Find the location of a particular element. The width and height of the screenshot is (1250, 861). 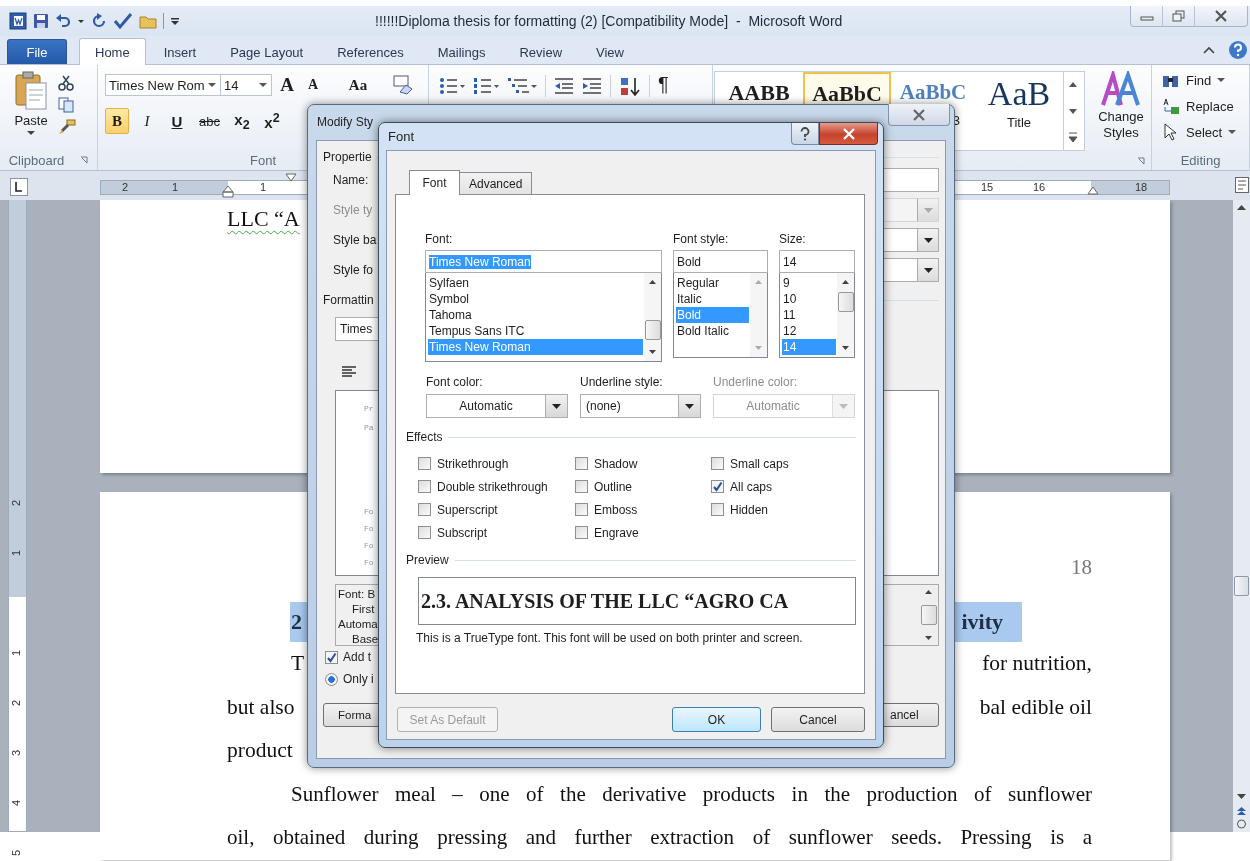

dialog-button: Cancel is located at coordinates (818, 719).